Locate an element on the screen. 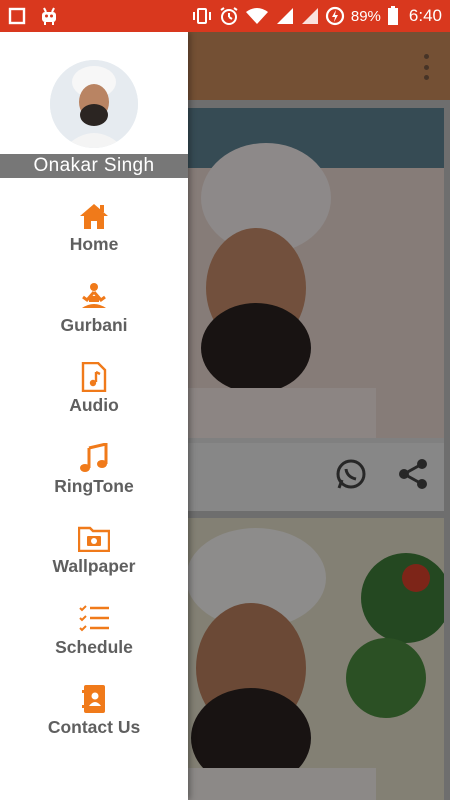 This screenshot has width=450, height=800. clock: 6:40 is located at coordinates (425, 15).